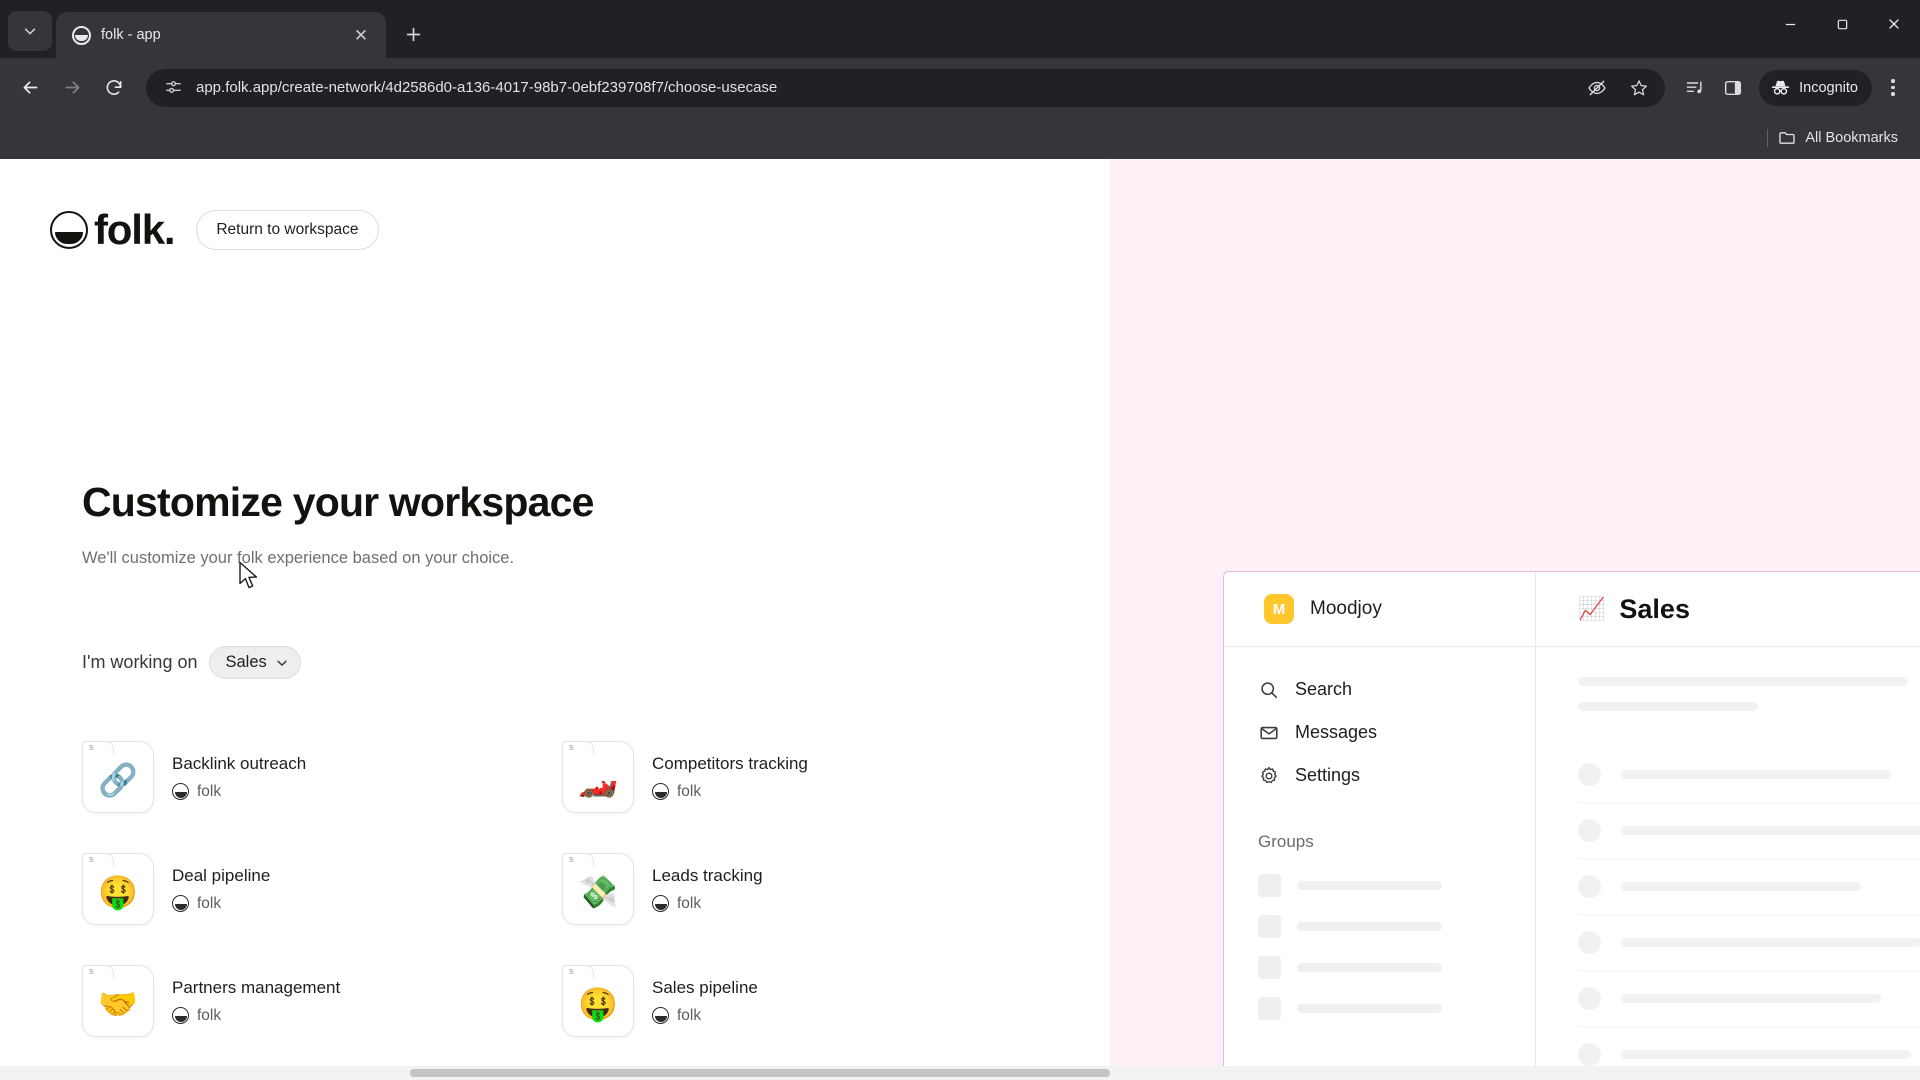 The height and width of the screenshot is (1080, 1920). I want to click on usecase-card: s 🤝 Partners management folk, so click(322, 1001).